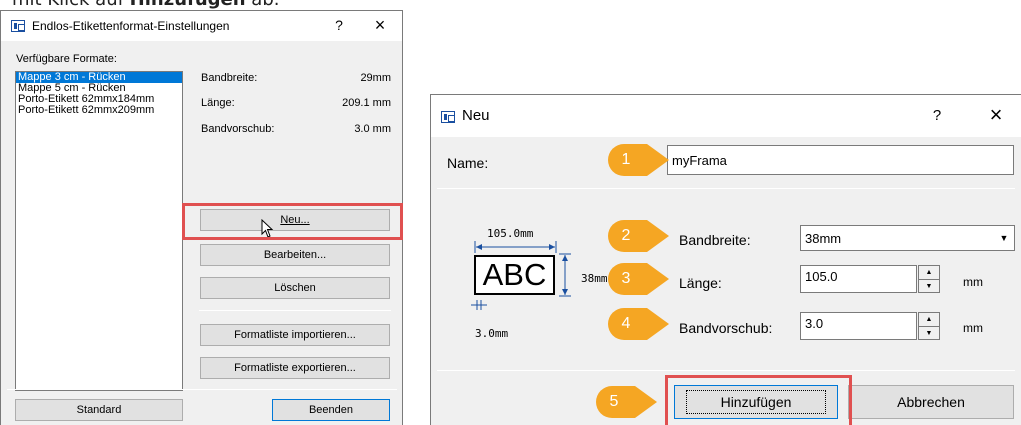 This screenshot has height=425, width=1021. What do you see at coordinates (907, 238) in the screenshot?
I see `width-select: 38mm ▼` at bounding box center [907, 238].